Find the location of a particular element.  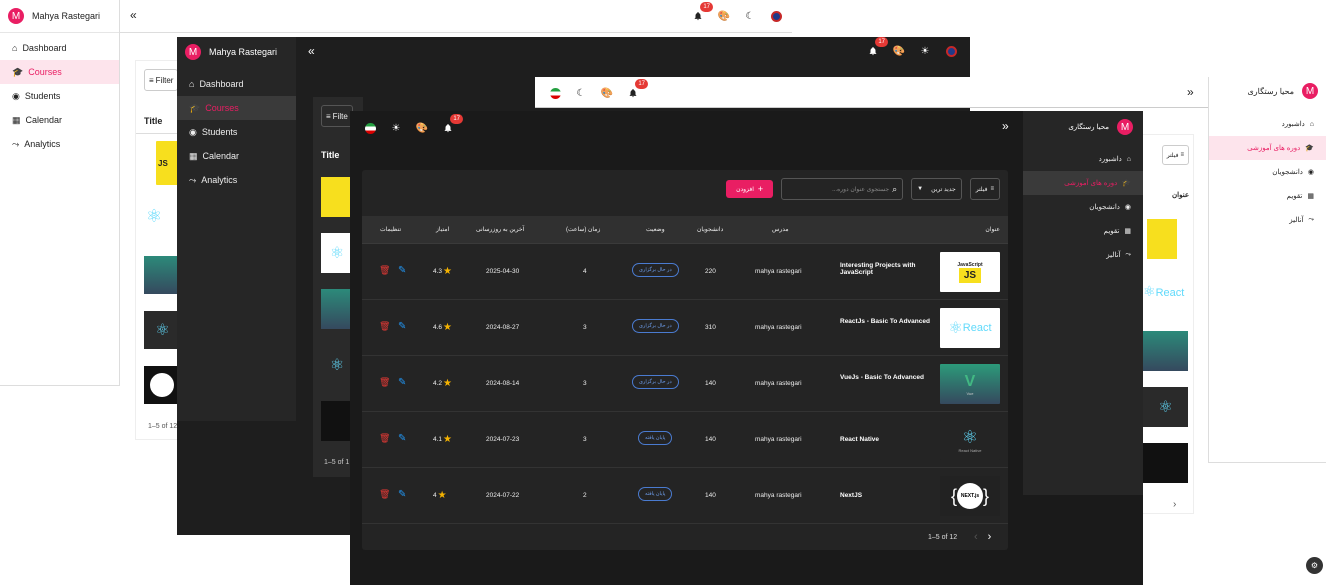

status-text: پایان یافته is located at coordinates (655, 438).